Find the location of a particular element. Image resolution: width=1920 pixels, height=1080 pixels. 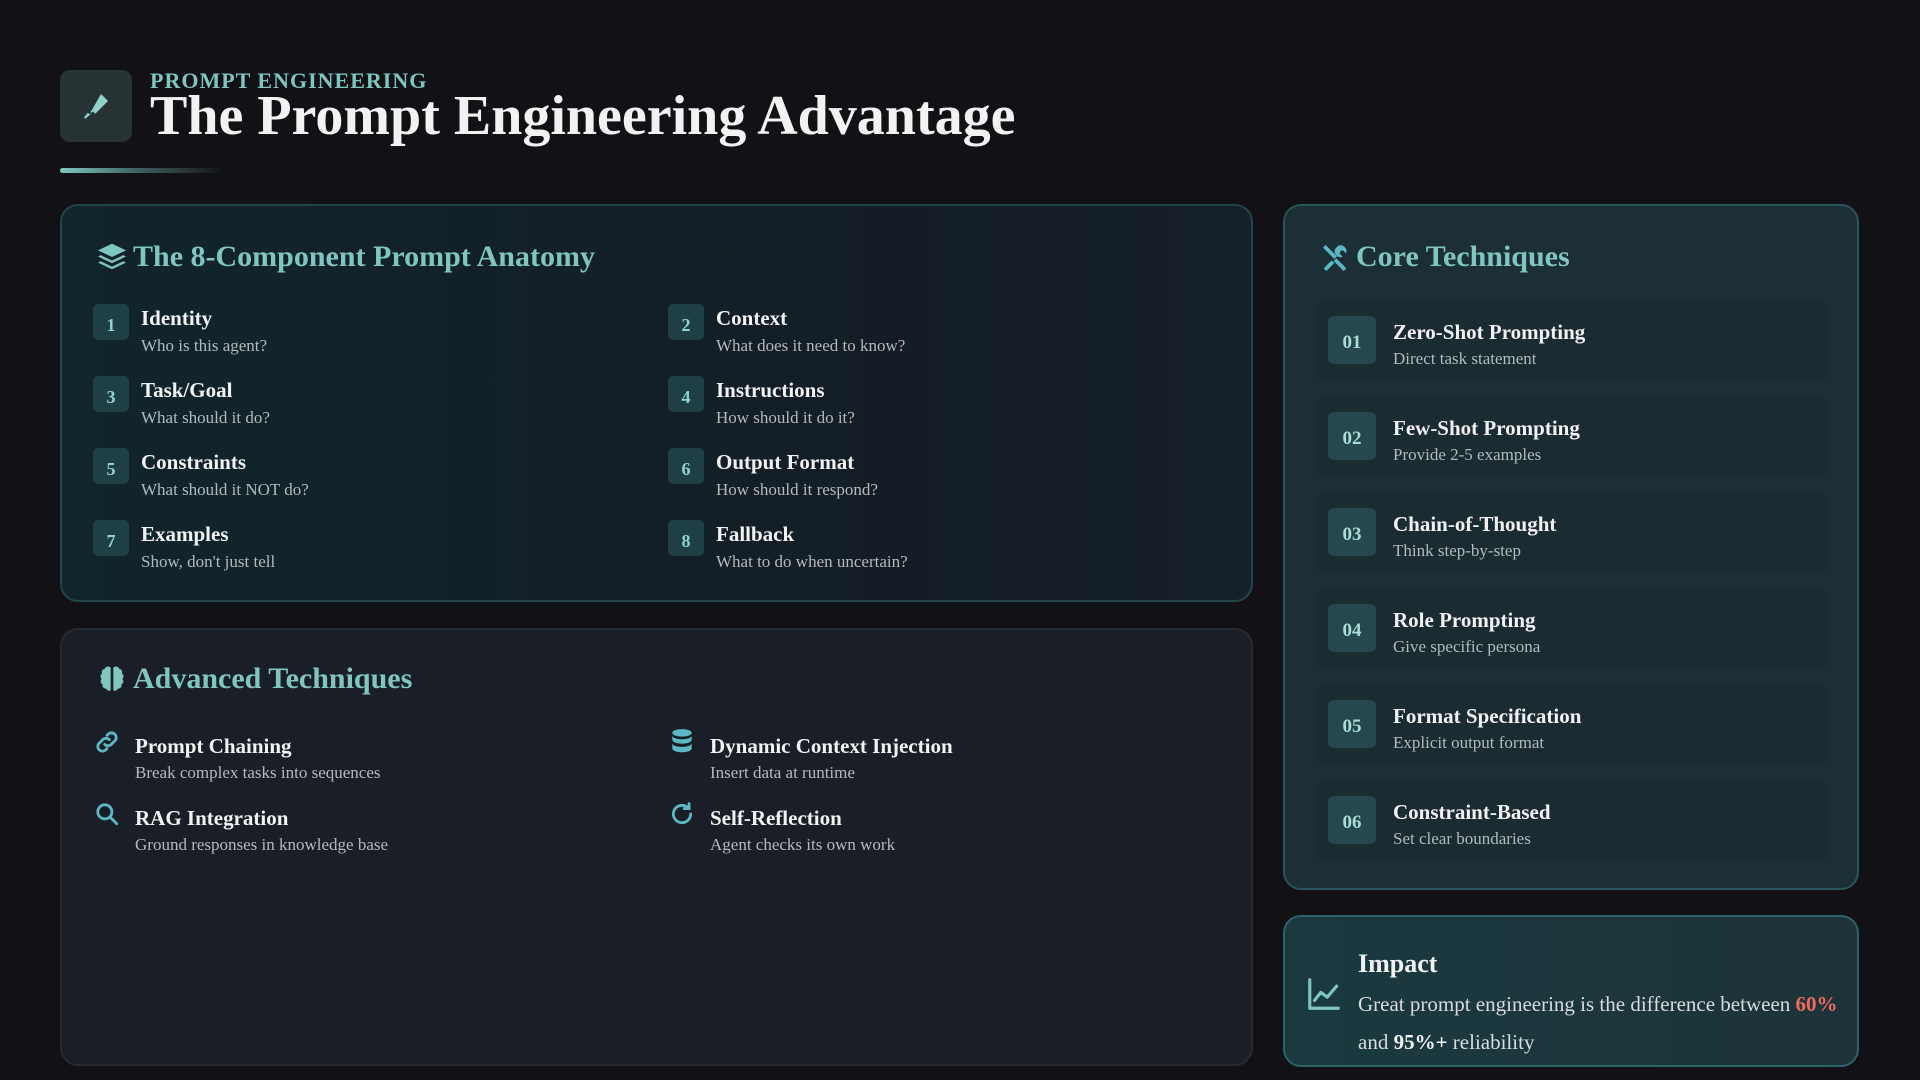

technique-description: Set clear boundaries is located at coordinates (1462, 838).